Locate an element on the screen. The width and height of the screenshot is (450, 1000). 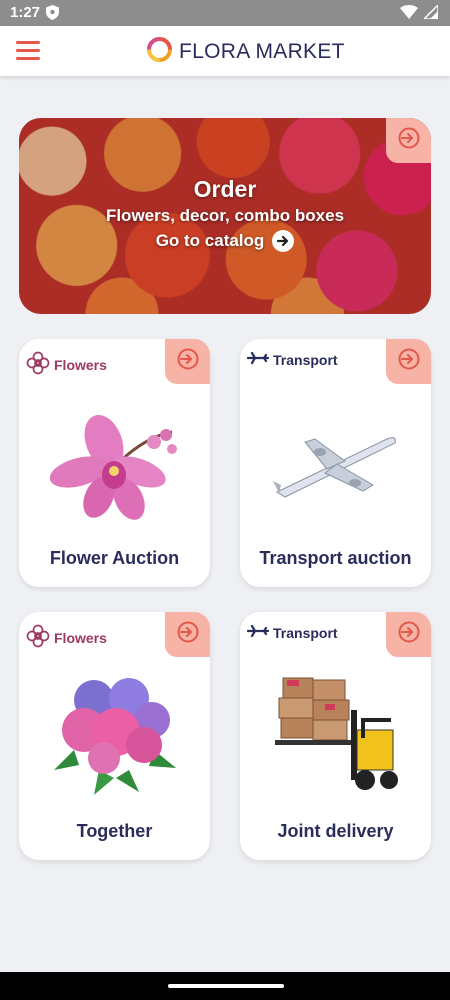
menu-icon is located at coordinates (28, 42).